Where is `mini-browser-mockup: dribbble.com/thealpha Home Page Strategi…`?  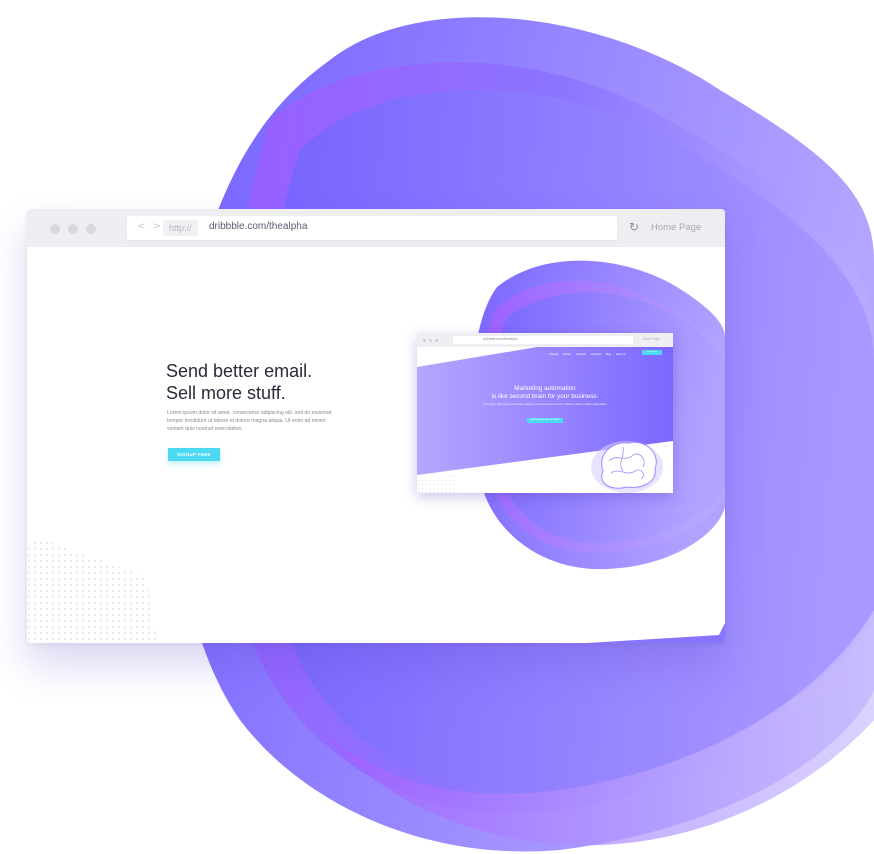
mini-browser-mockup: dribbble.com/thealpha Home Page Strategi… is located at coordinates (545, 413).